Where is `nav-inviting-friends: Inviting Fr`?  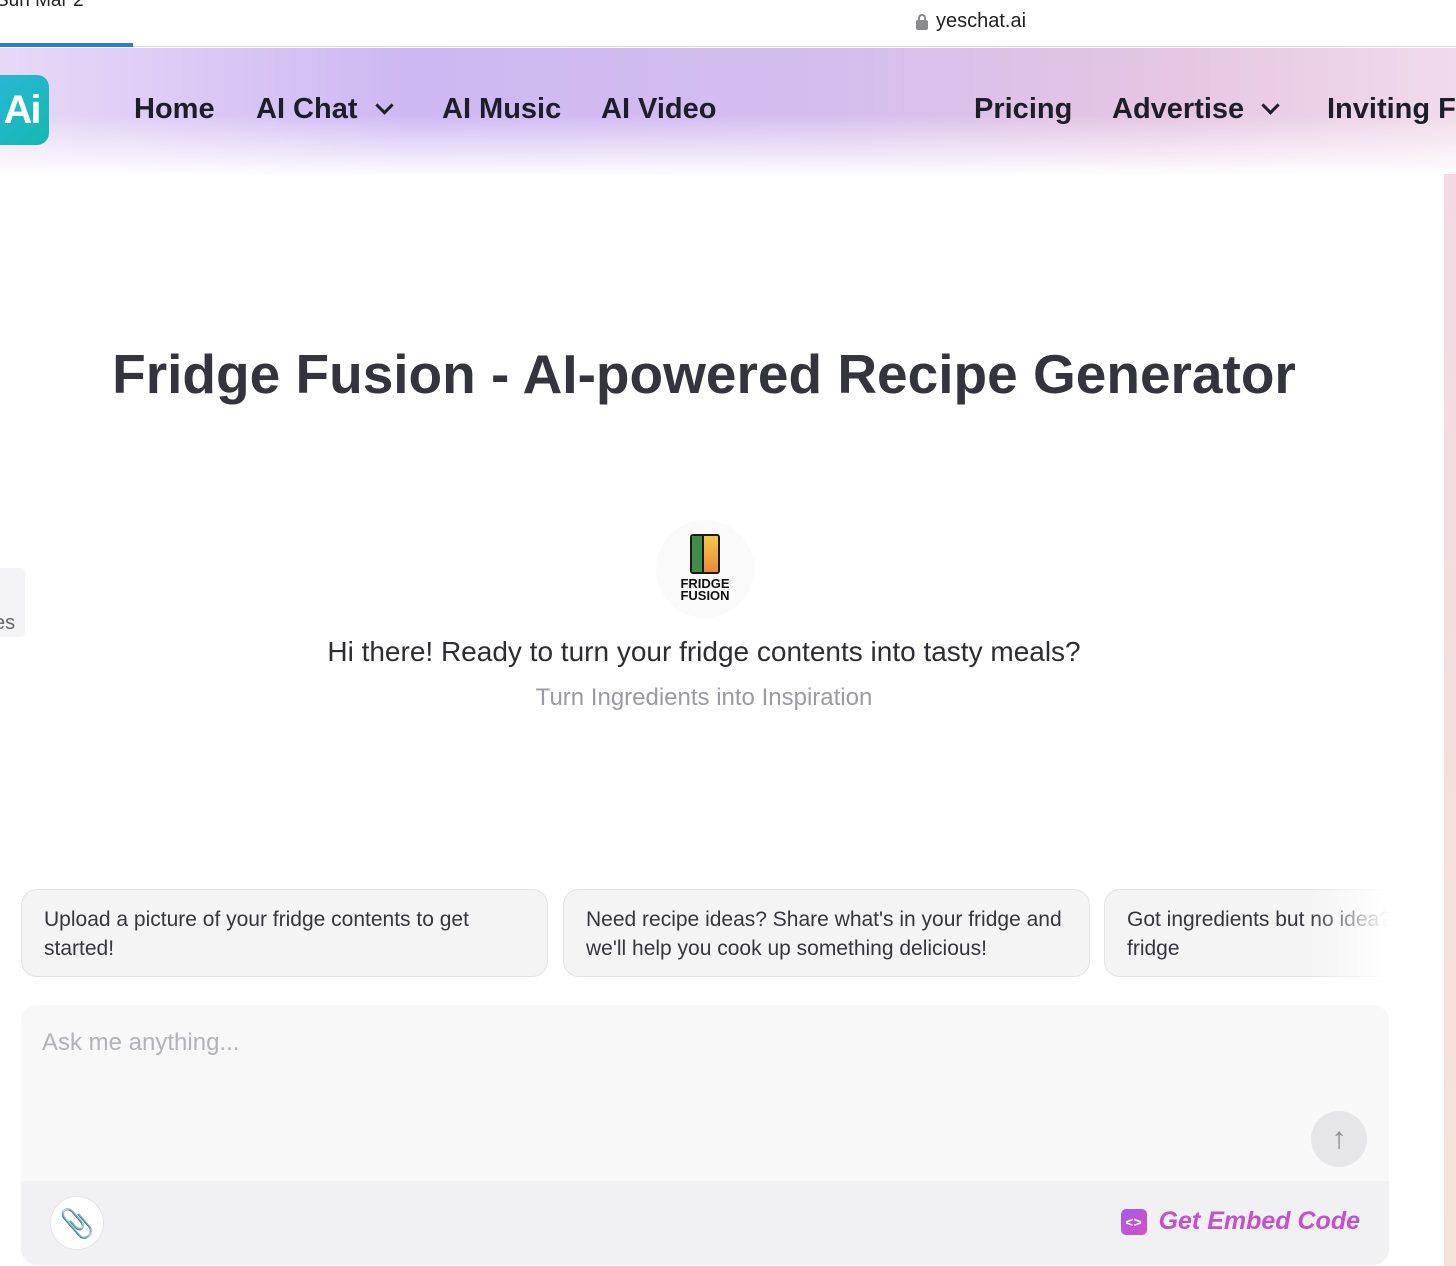 nav-inviting-friends: Inviting Fr is located at coordinates (1391, 109).